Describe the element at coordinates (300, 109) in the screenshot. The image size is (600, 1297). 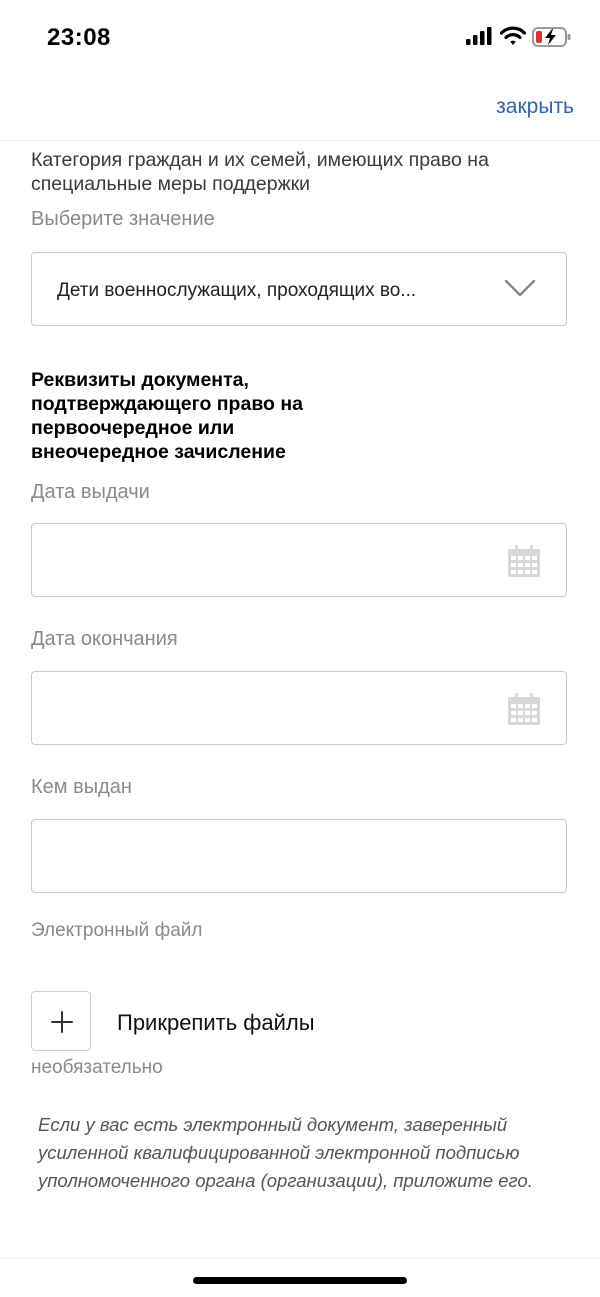
I see `header: закрыть` at that location.